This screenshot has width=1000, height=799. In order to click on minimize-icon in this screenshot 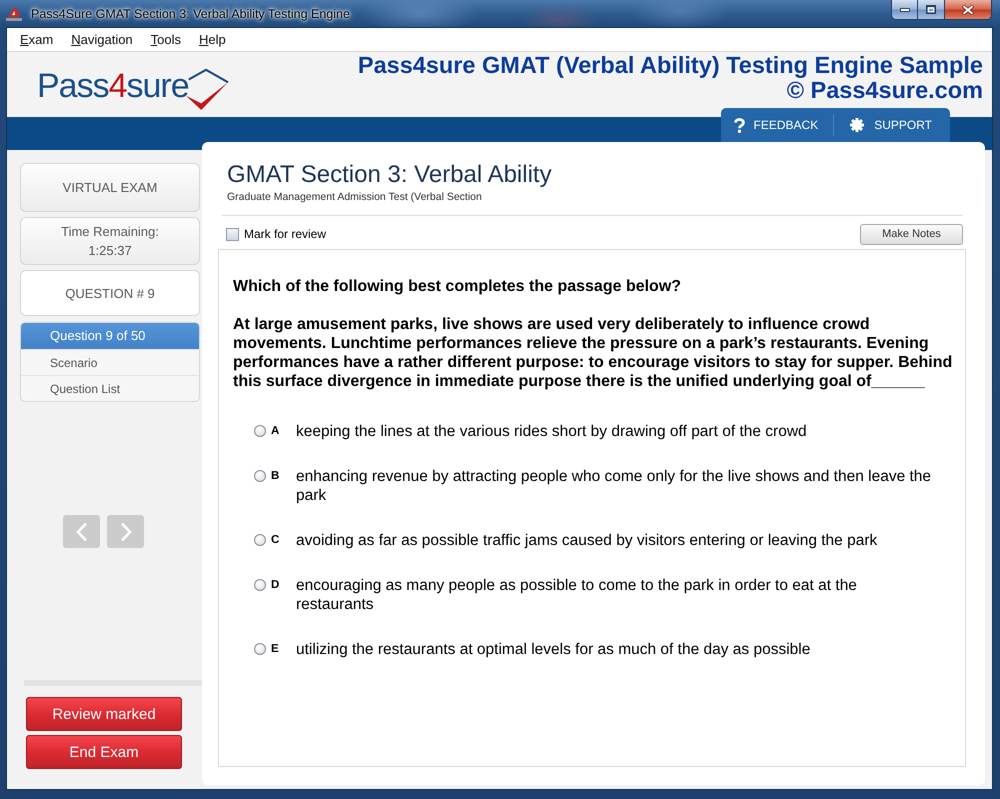, I will do `click(905, 10)`.